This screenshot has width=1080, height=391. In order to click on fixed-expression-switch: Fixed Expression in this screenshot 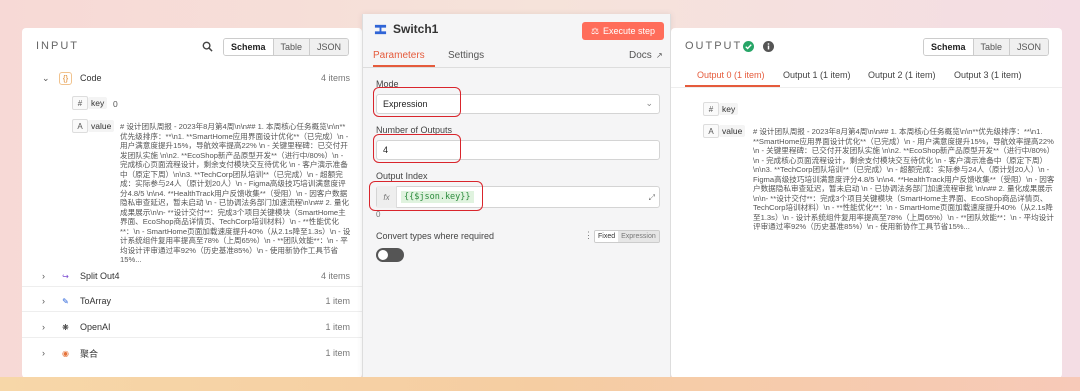, I will do `click(627, 236)`.